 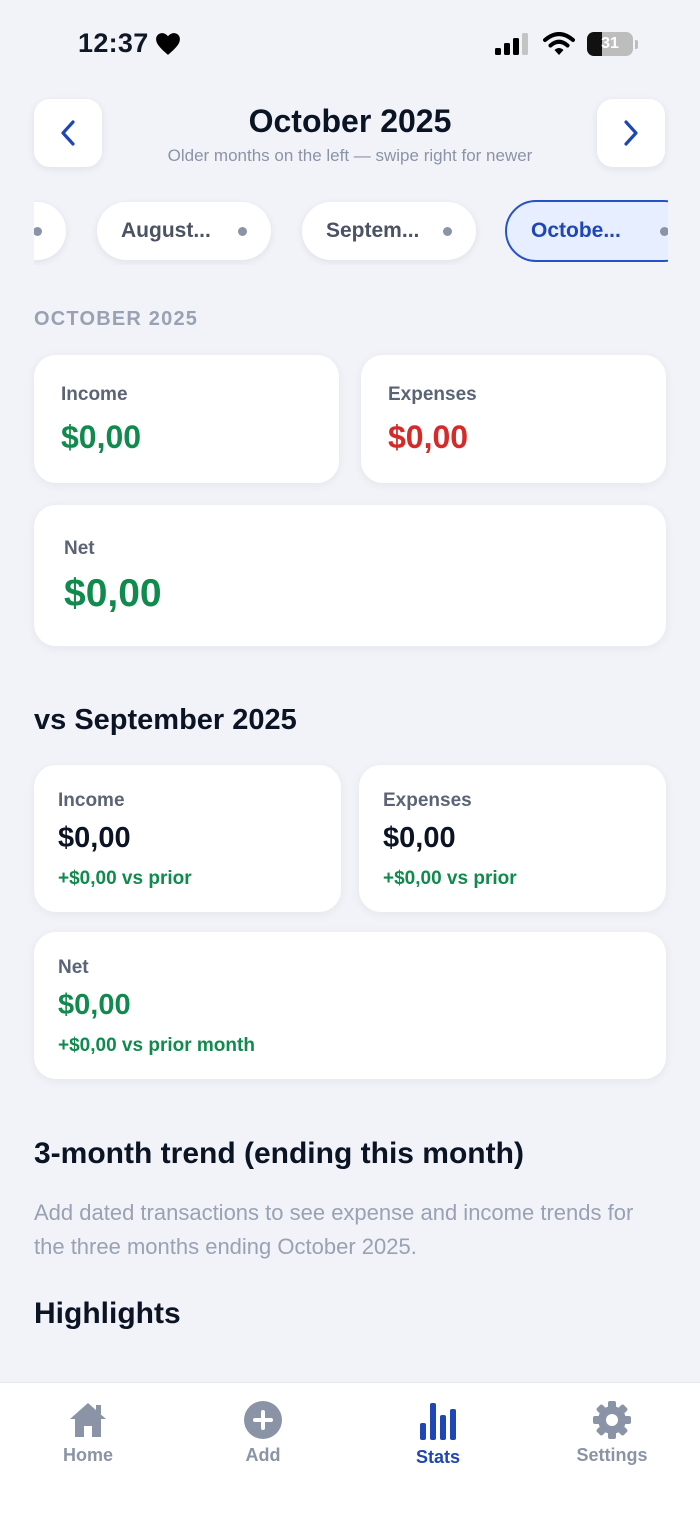 I want to click on comparison-net-value: $0,00, so click(x=94, y=1005).